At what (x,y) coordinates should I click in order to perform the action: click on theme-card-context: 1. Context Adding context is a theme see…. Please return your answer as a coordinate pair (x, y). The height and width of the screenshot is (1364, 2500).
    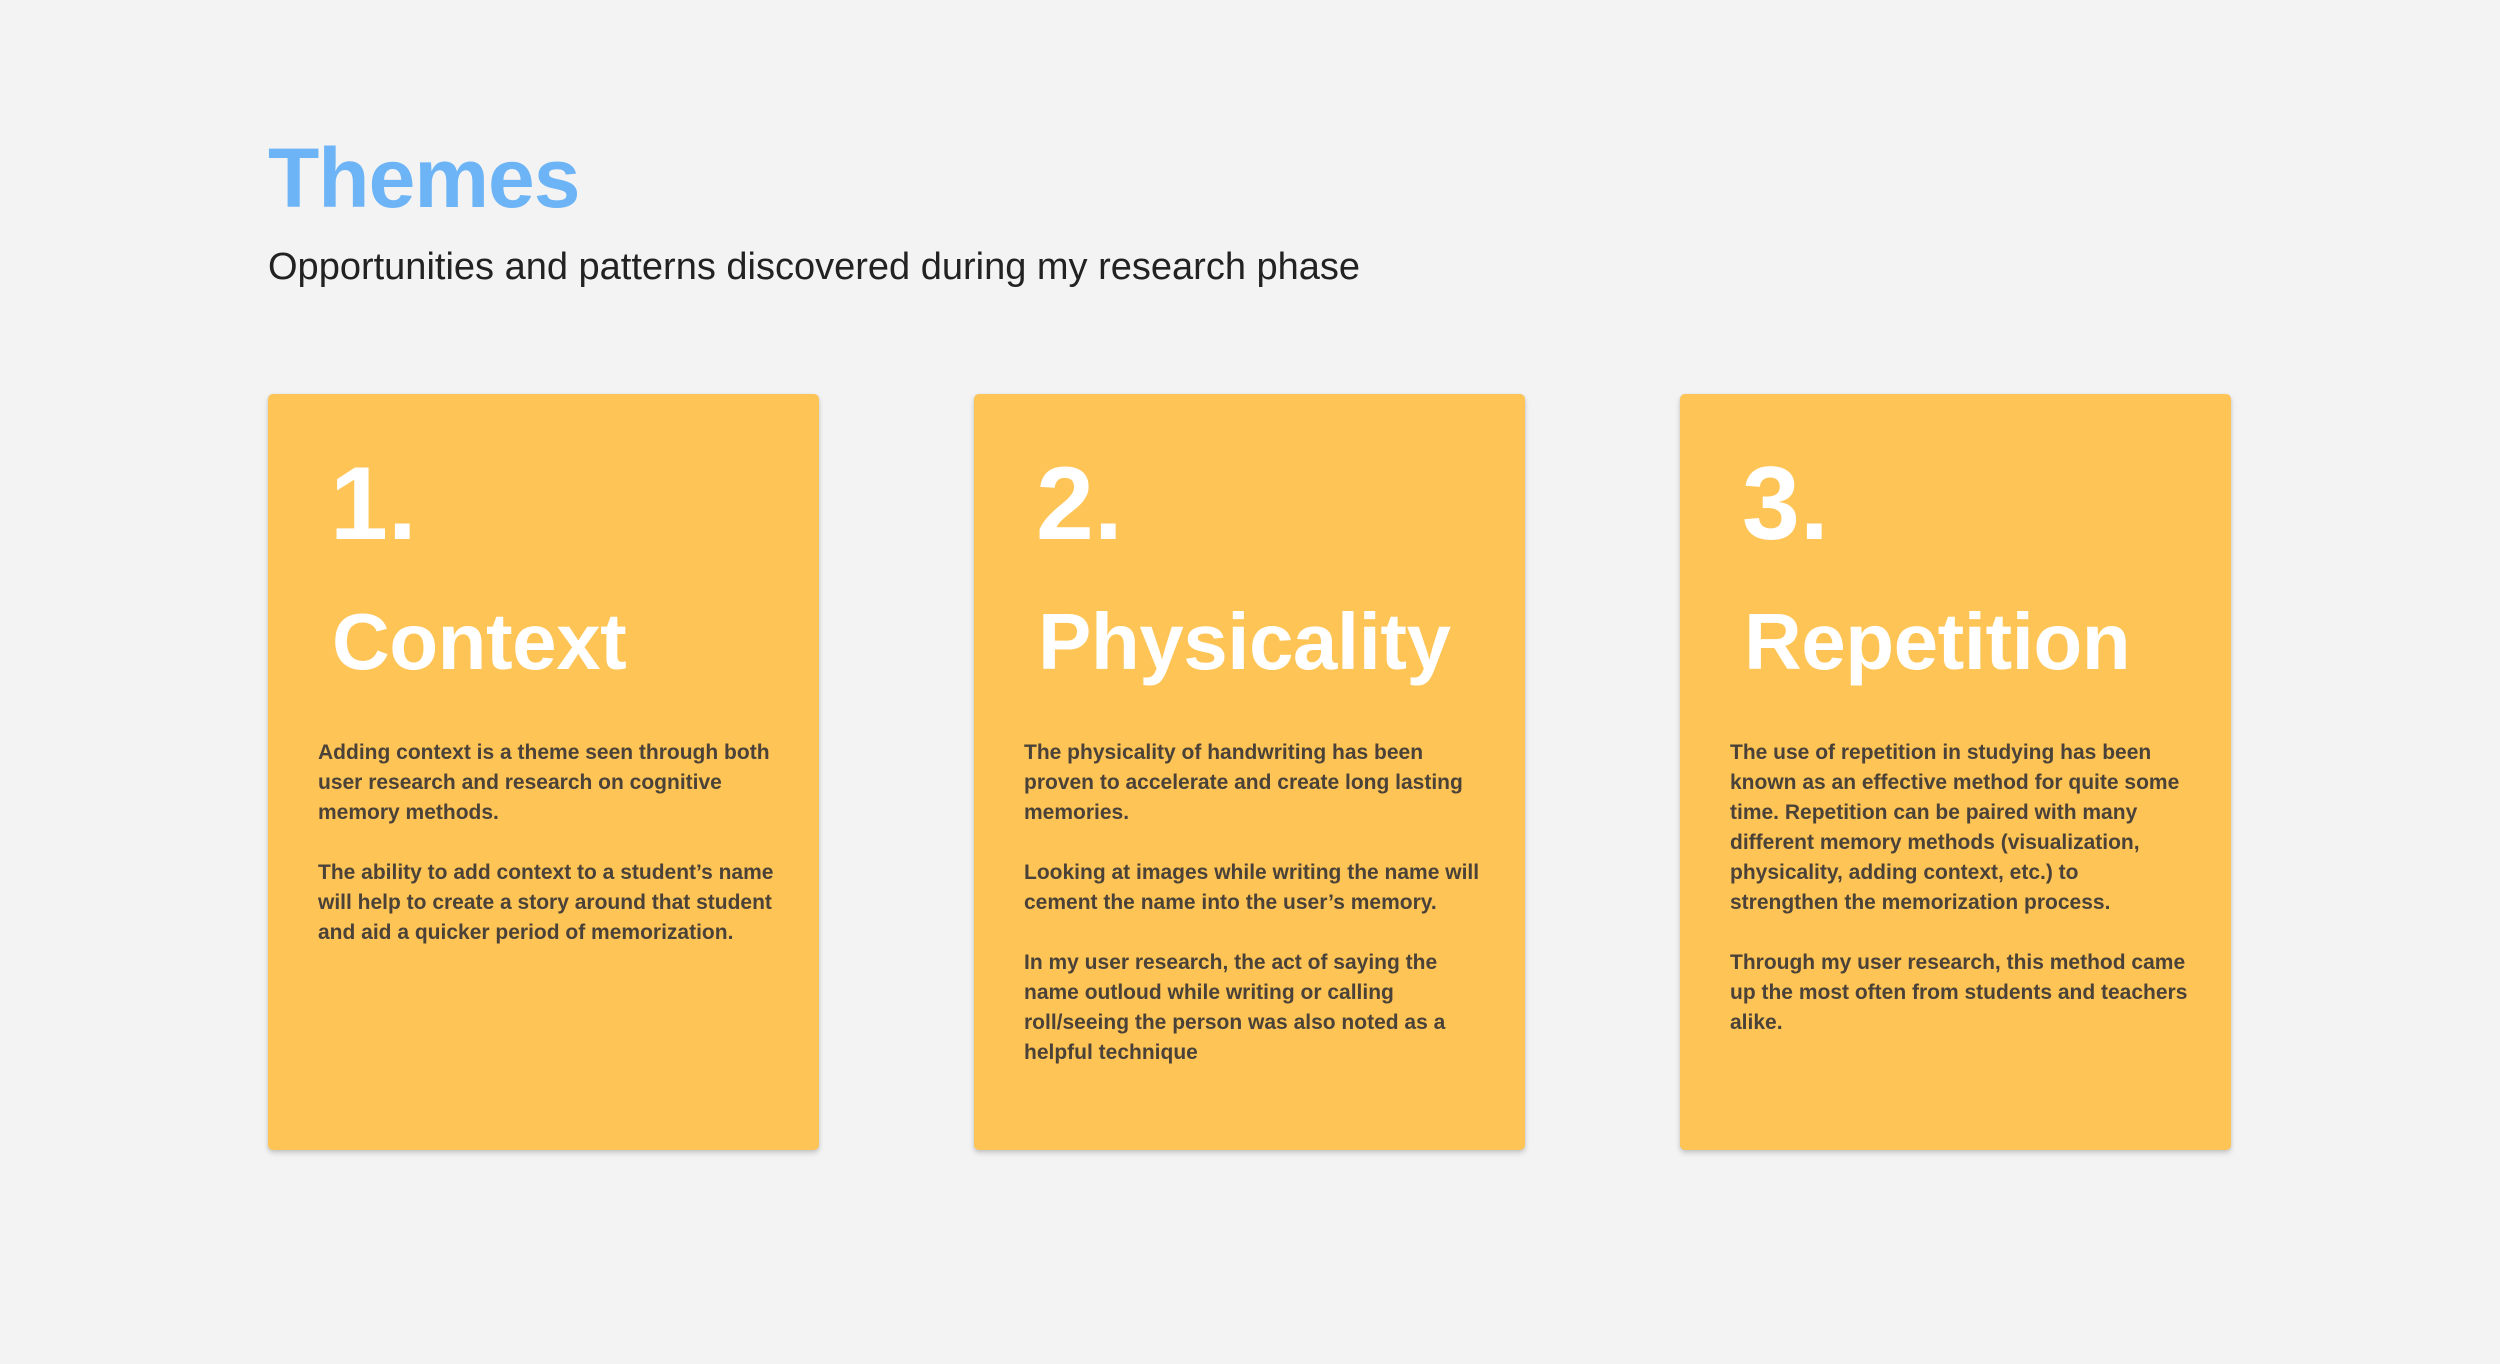
    Looking at the image, I should click on (543, 772).